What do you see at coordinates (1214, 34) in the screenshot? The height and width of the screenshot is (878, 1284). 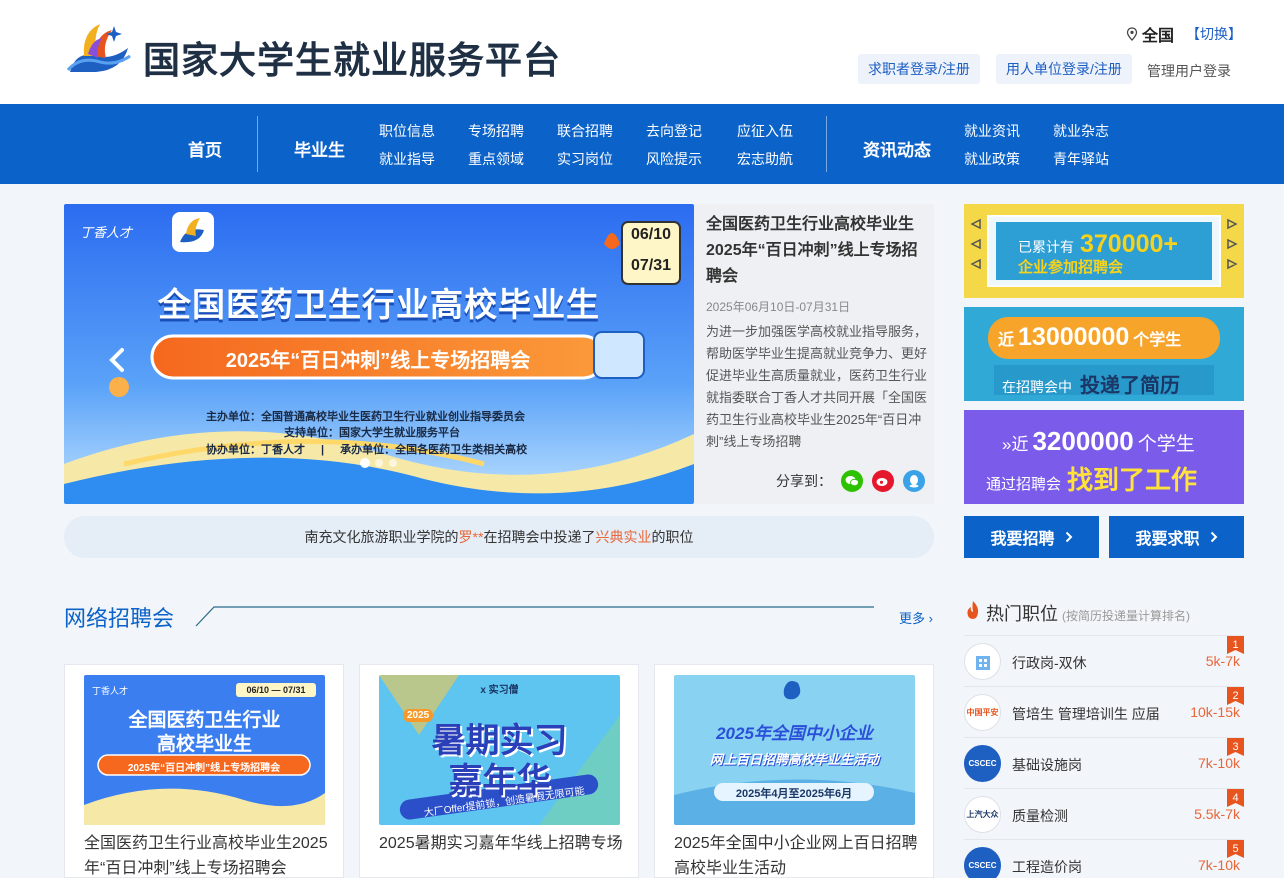 I see `switch-region-link: 【切换】` at bounding box center [1214, 34].